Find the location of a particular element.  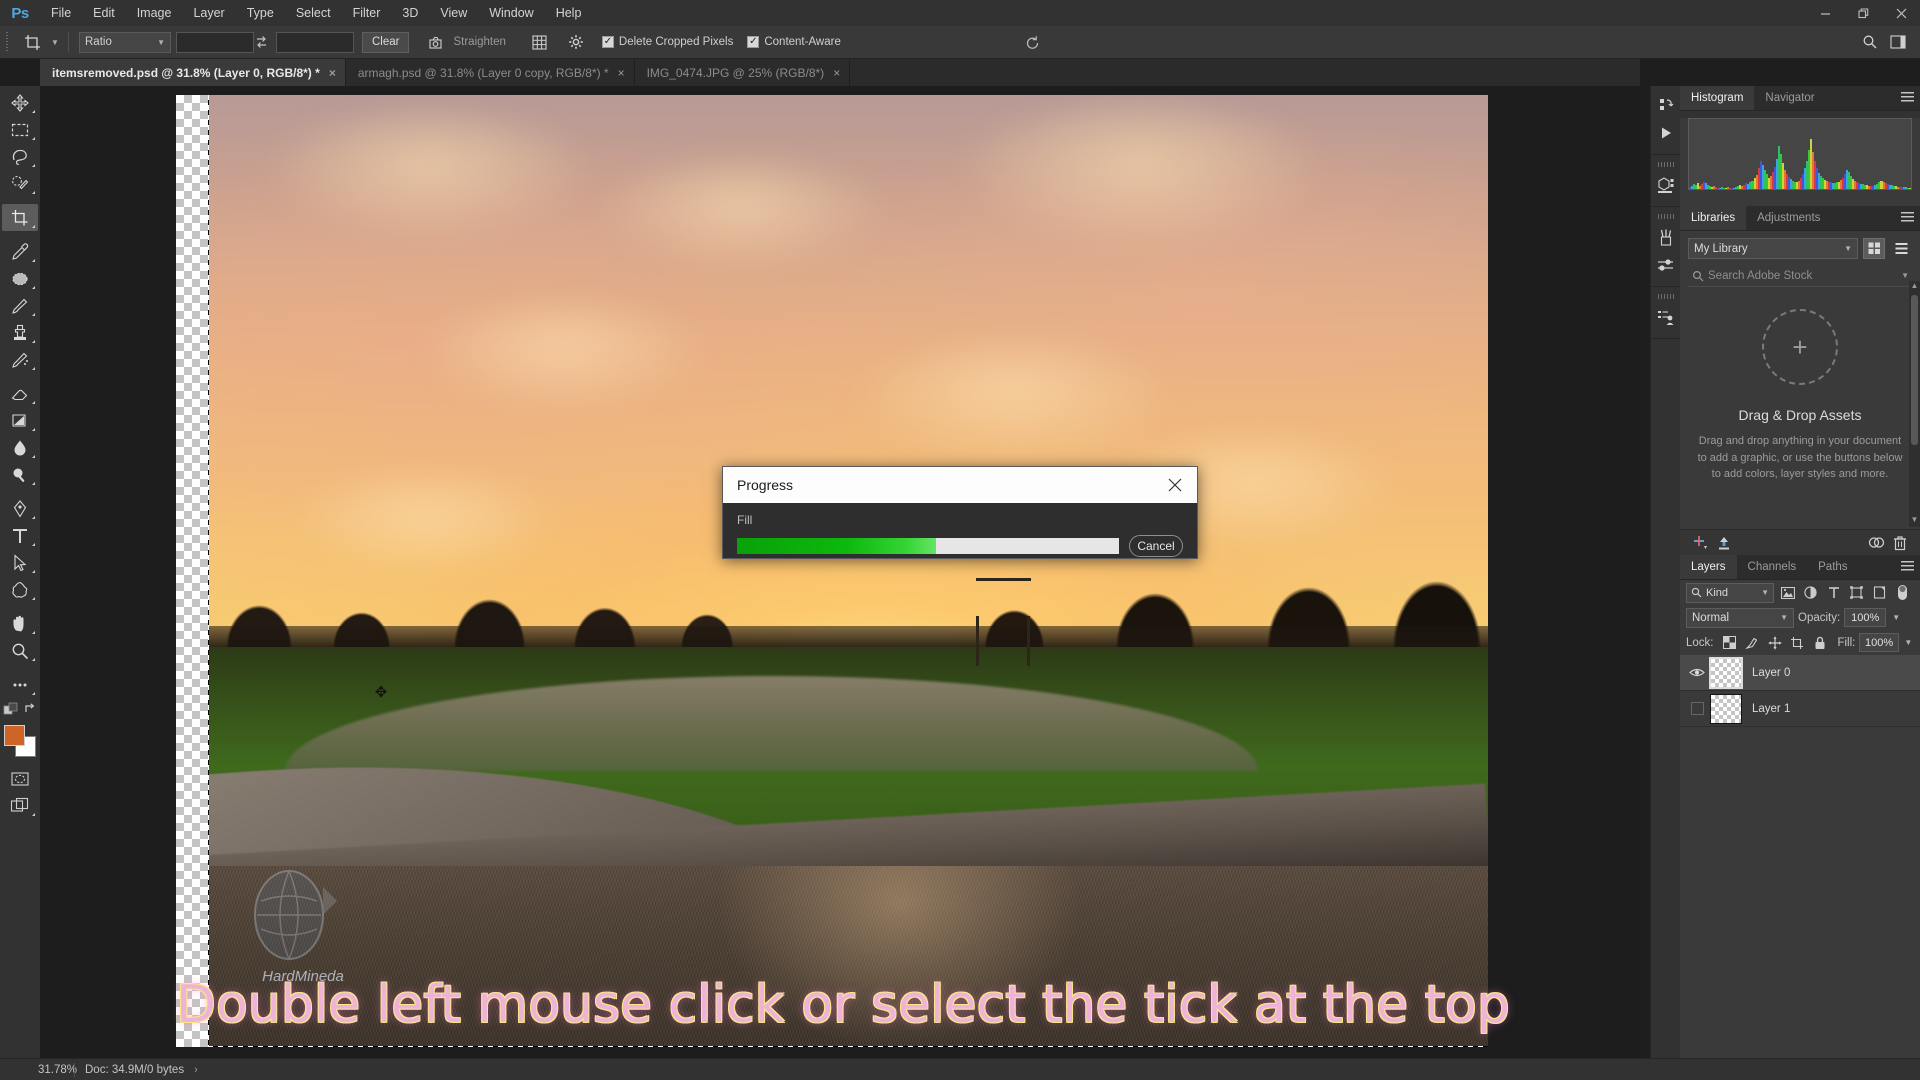

document-tab: IMG_0474.JPG @ 25% (RGB/8*) × is located at coordinates (742, 72).